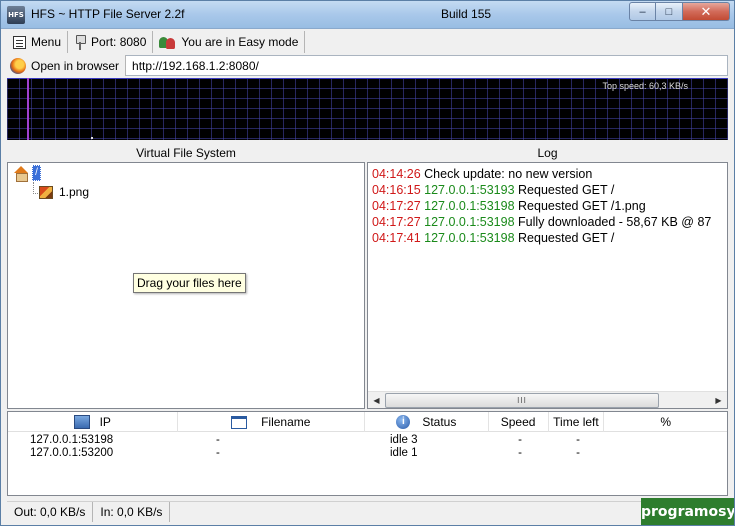 This screenshot has width=735, height=526. I want to click on browser-icon, so click(18, 65).